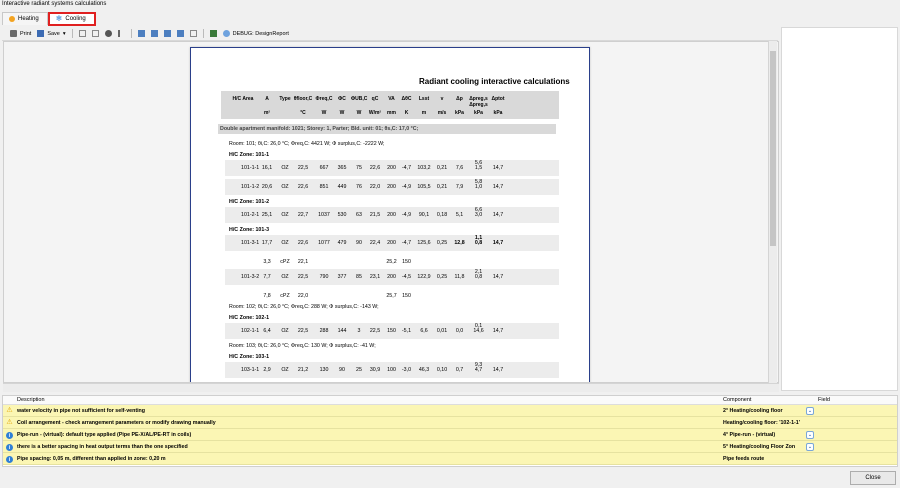 This screenshot has width=900, height=488. Describe the element at coordinates (494, 81) in the screenshot. I see `report-title: Radiant cooling interactive calculations` at that location.